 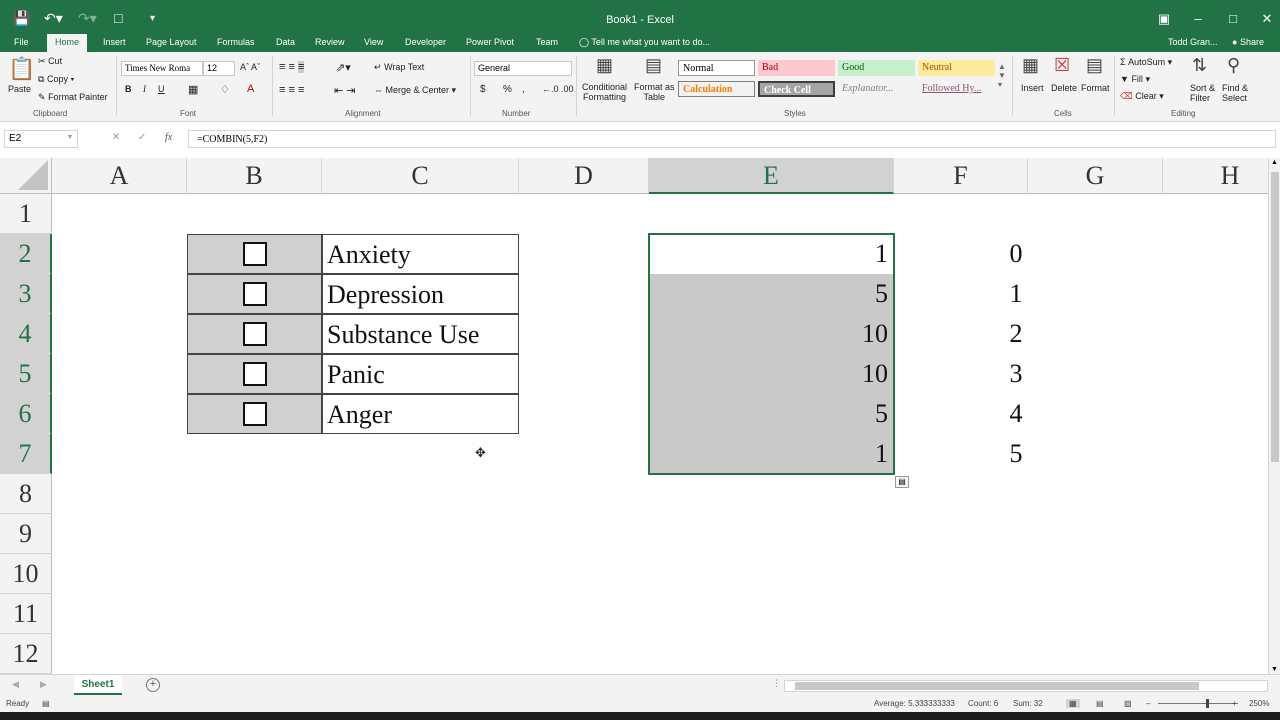 I want to click on insert-function-icon: fx, so click(x=168, y=137).